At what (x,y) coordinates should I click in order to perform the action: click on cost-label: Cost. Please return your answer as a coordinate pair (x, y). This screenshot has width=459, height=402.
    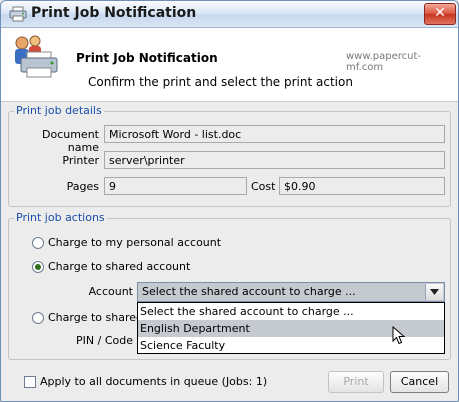
    Looking at the image, I should click on (263, 186).